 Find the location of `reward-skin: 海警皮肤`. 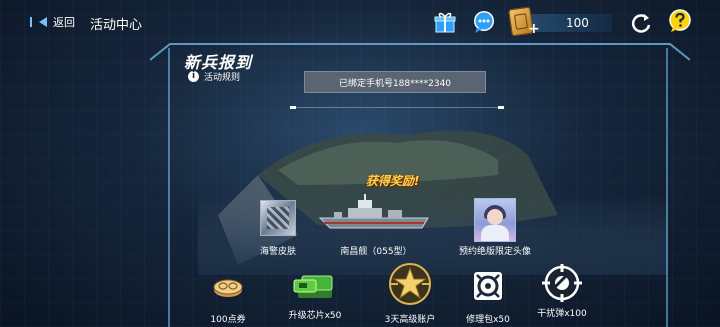

reward-skin: 海警皮肤 is located at coordinates (278, 228).